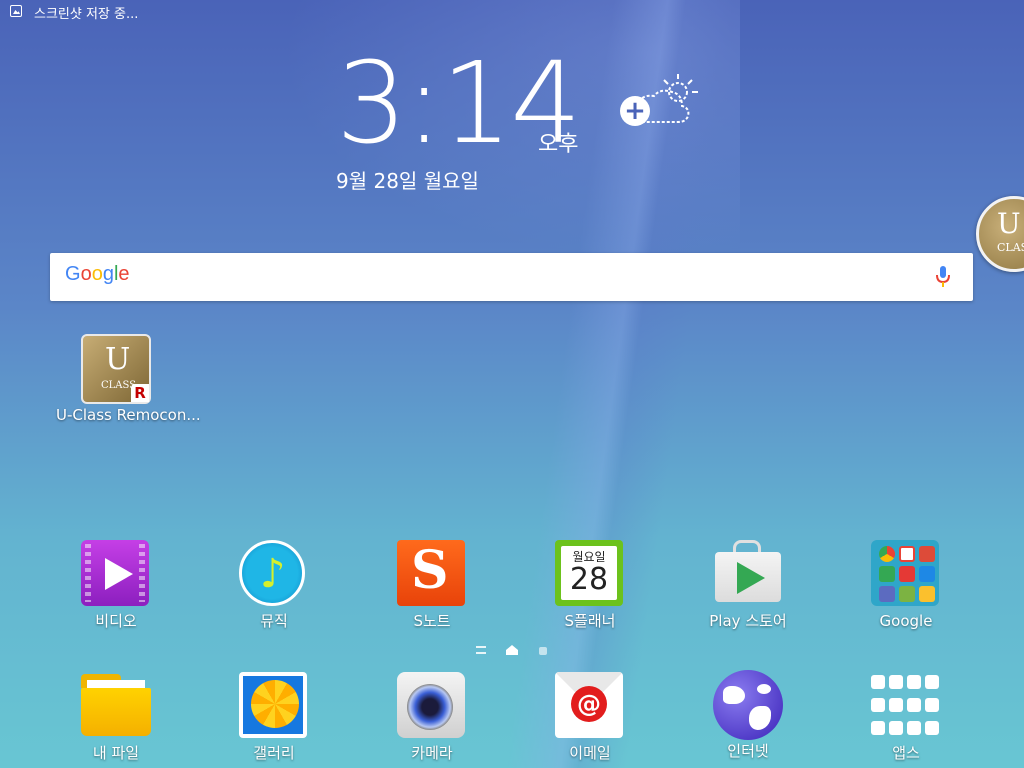 The width and height of the screenshot is (1024, 768). I want to click on page-dot, so click(543, 651).